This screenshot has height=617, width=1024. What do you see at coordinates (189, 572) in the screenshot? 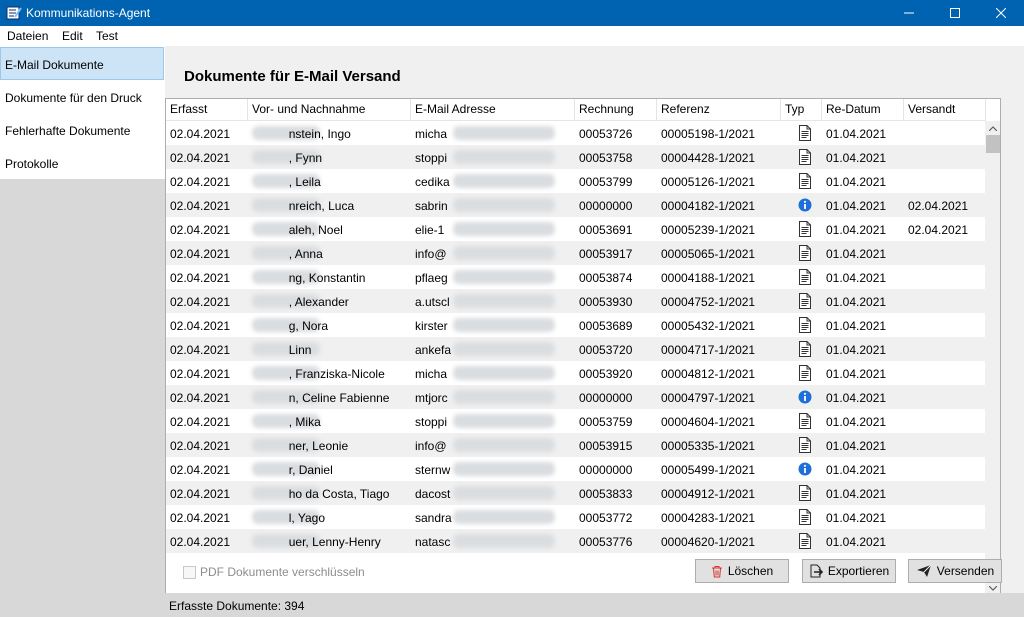
I see `encrypt-pdf-checkbox` at bounding box center [189, 572].